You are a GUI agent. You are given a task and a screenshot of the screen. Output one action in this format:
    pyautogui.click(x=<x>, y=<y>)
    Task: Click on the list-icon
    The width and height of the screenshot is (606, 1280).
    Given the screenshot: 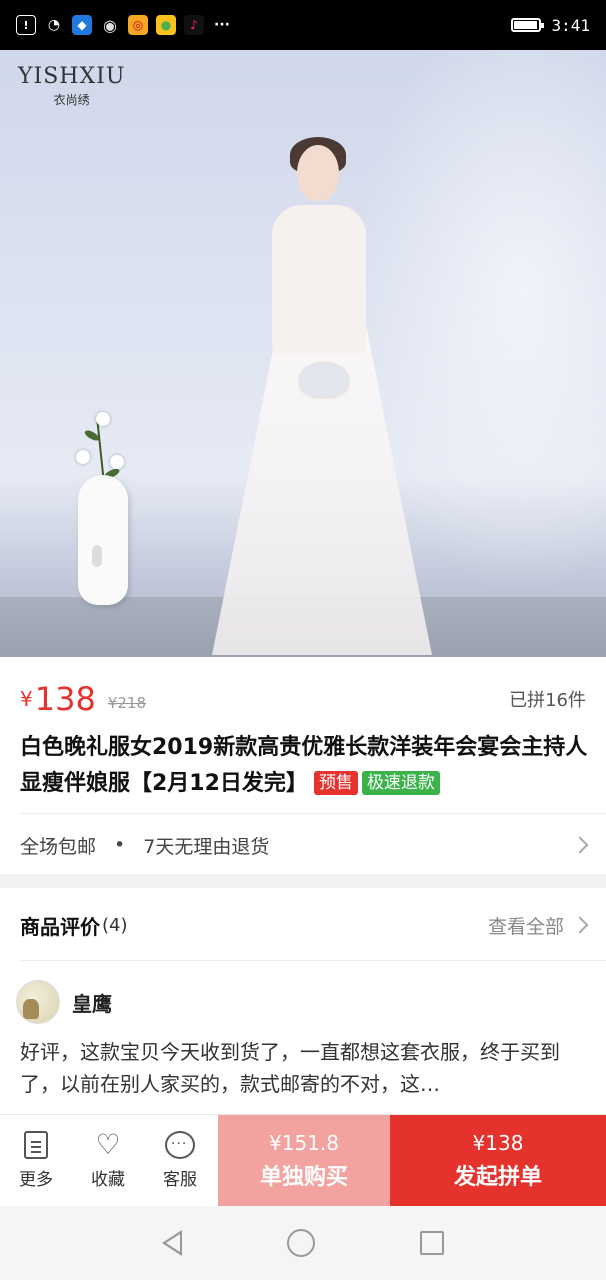 What is the action you would take?
    pyautogui.click(x=36, y=1145)
    